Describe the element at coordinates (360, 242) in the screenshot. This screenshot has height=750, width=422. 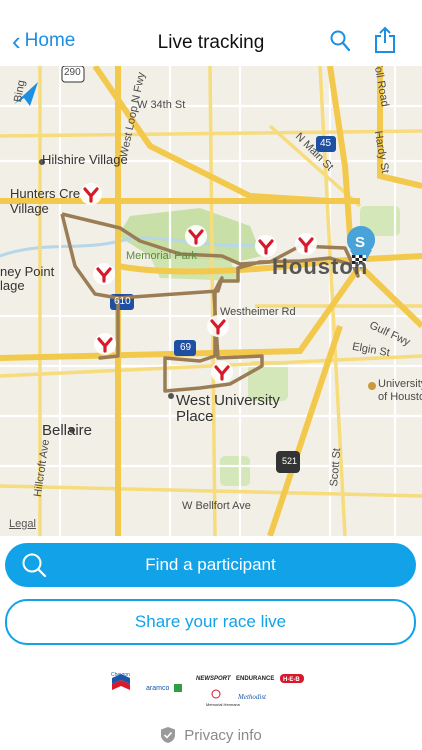
I see `start-marker-label: S` at that location.